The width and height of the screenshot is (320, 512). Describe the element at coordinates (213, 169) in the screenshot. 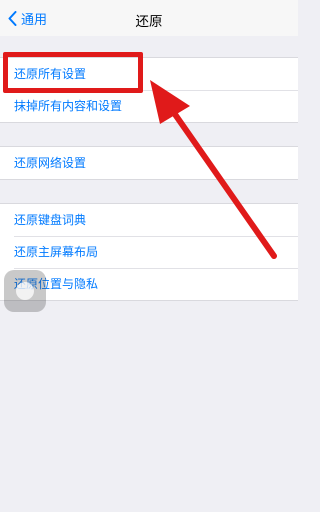

I see `annotation-arrow-icon` at that location.